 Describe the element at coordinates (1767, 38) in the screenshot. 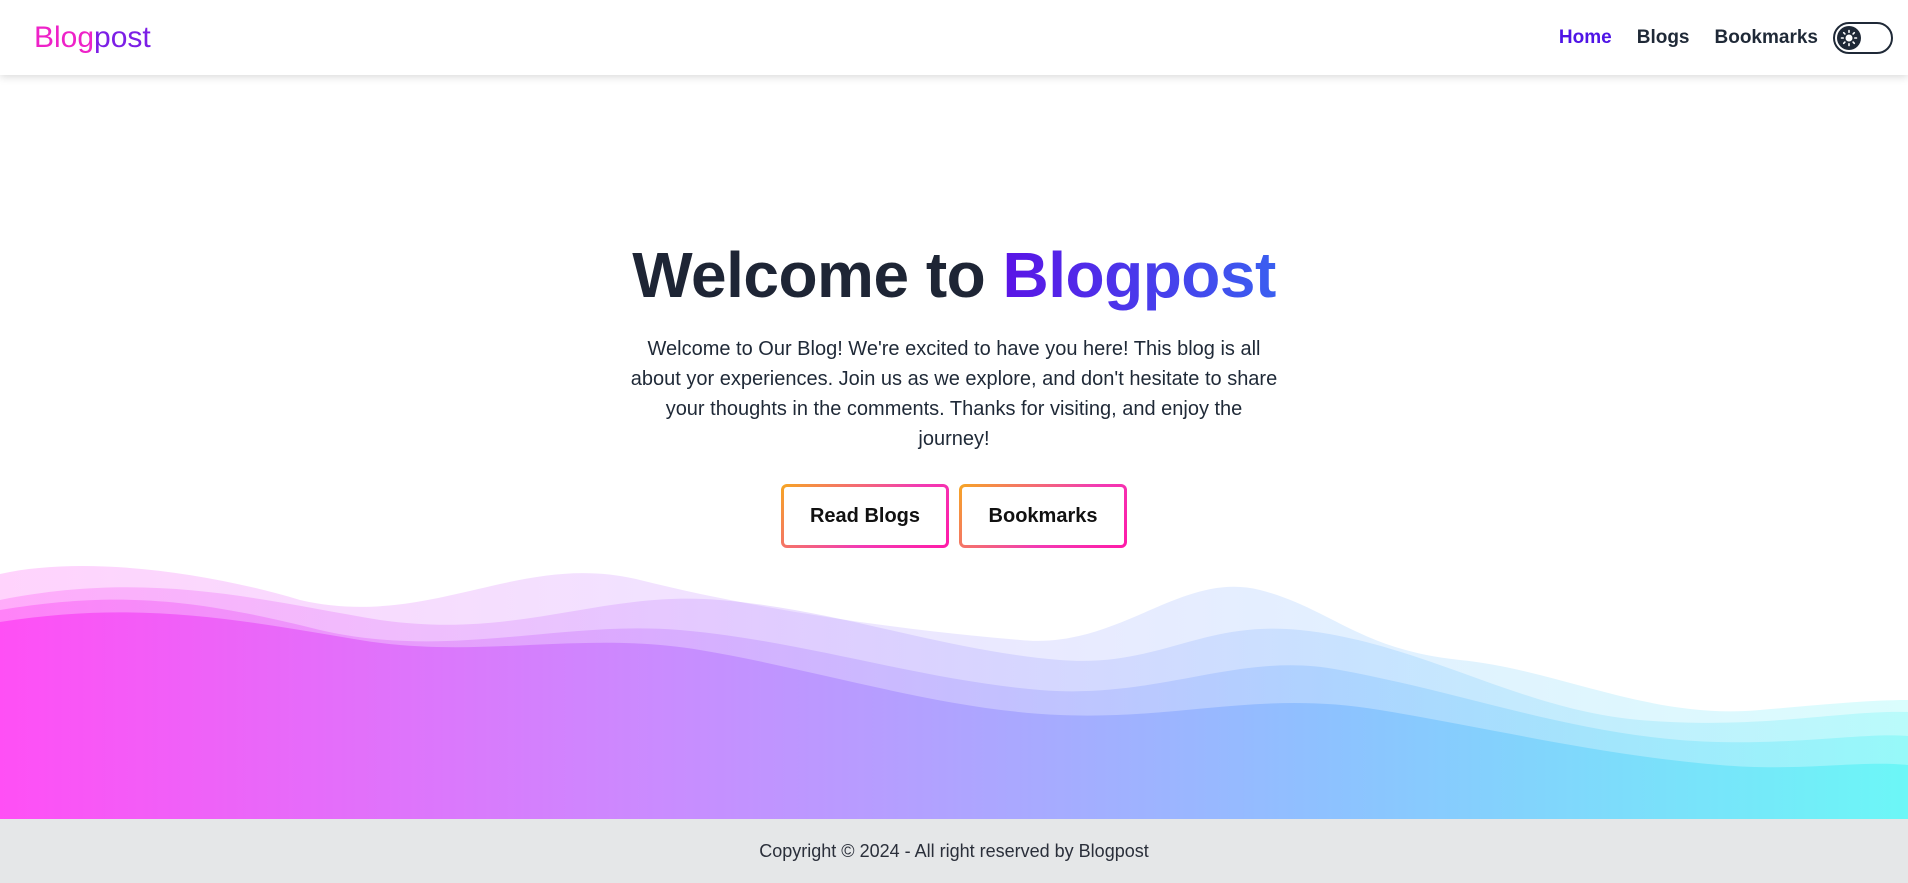

I see `nav-link-bookmarks: Bookmarks` at that location.